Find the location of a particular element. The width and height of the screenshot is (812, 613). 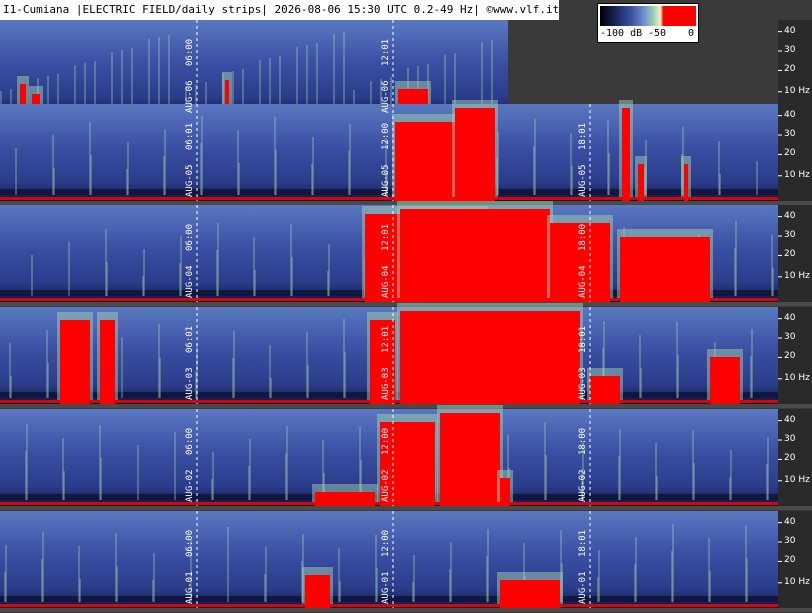

time-label: 18:01 is located at coordinates (583, 136).